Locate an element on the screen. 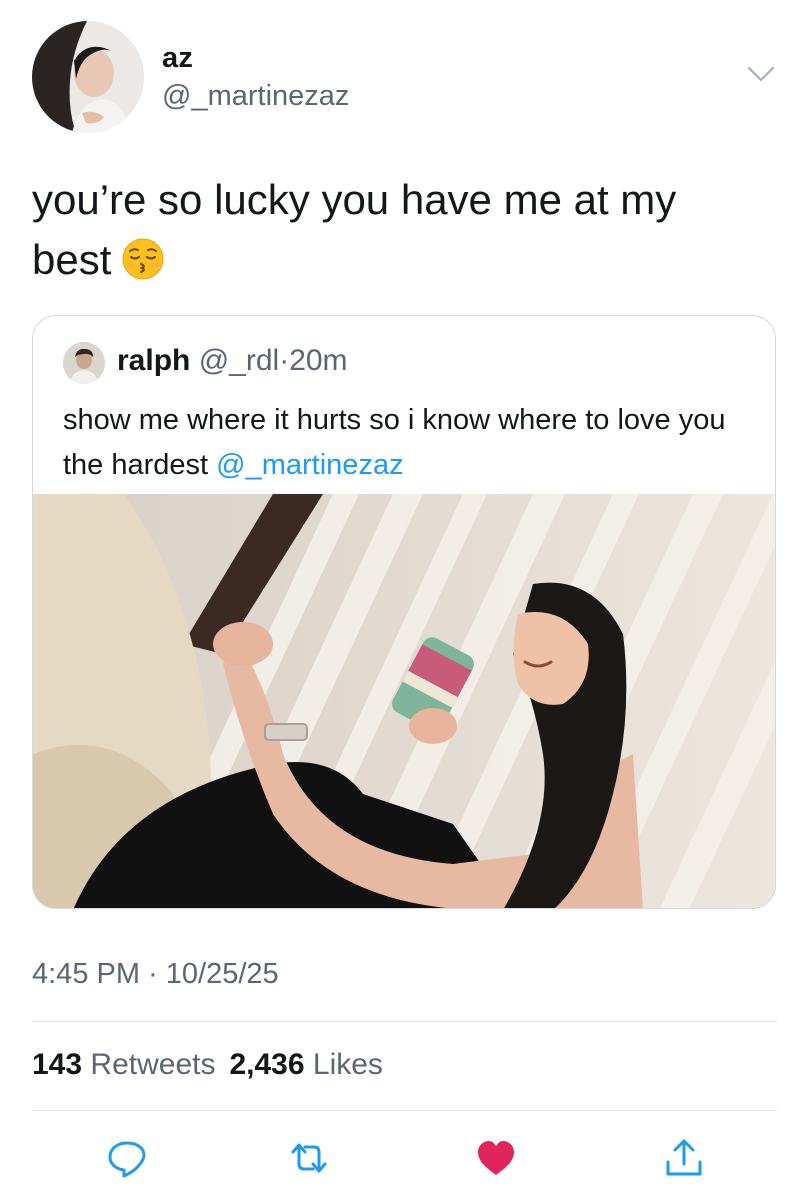  like-button is located at coordinates (496, 1158).